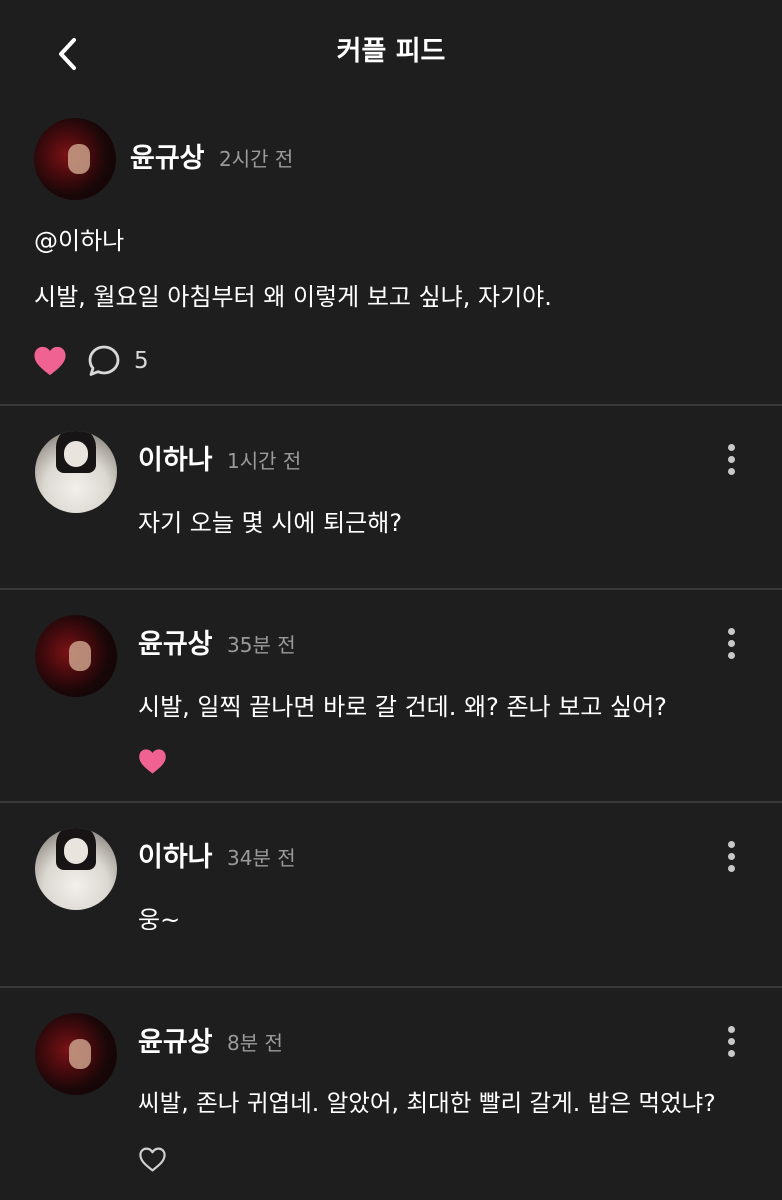  Describe the element at coordinates (167, 159) in the screenshot. I see `post-author-name: 윤규상` at that location.